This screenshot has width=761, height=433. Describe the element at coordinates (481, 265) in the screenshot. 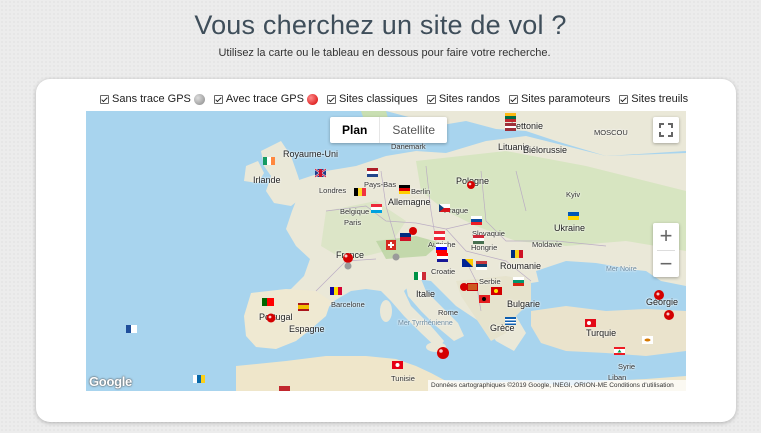

I see `flag-serbia-marker` at that location.